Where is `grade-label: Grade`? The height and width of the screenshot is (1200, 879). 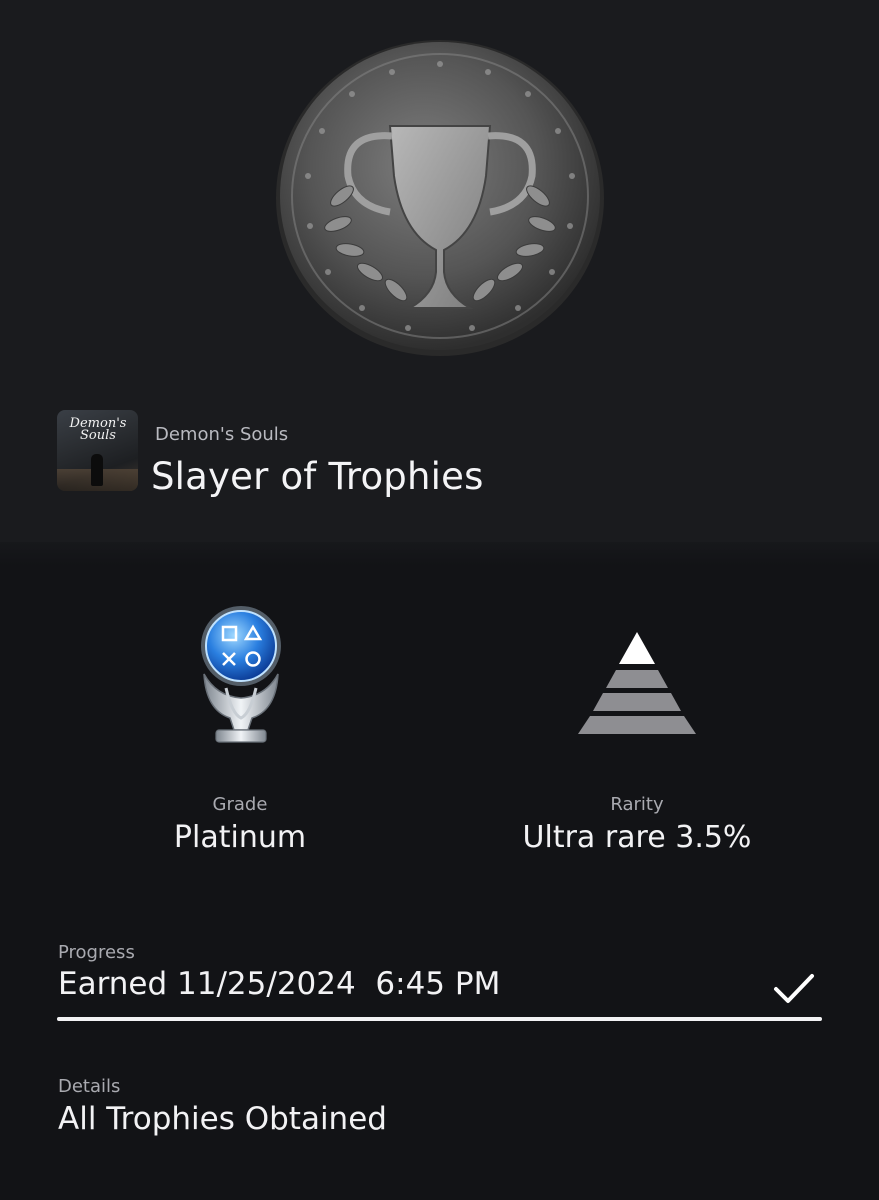
grade-label: Grade is located at coordinates (240, 804).